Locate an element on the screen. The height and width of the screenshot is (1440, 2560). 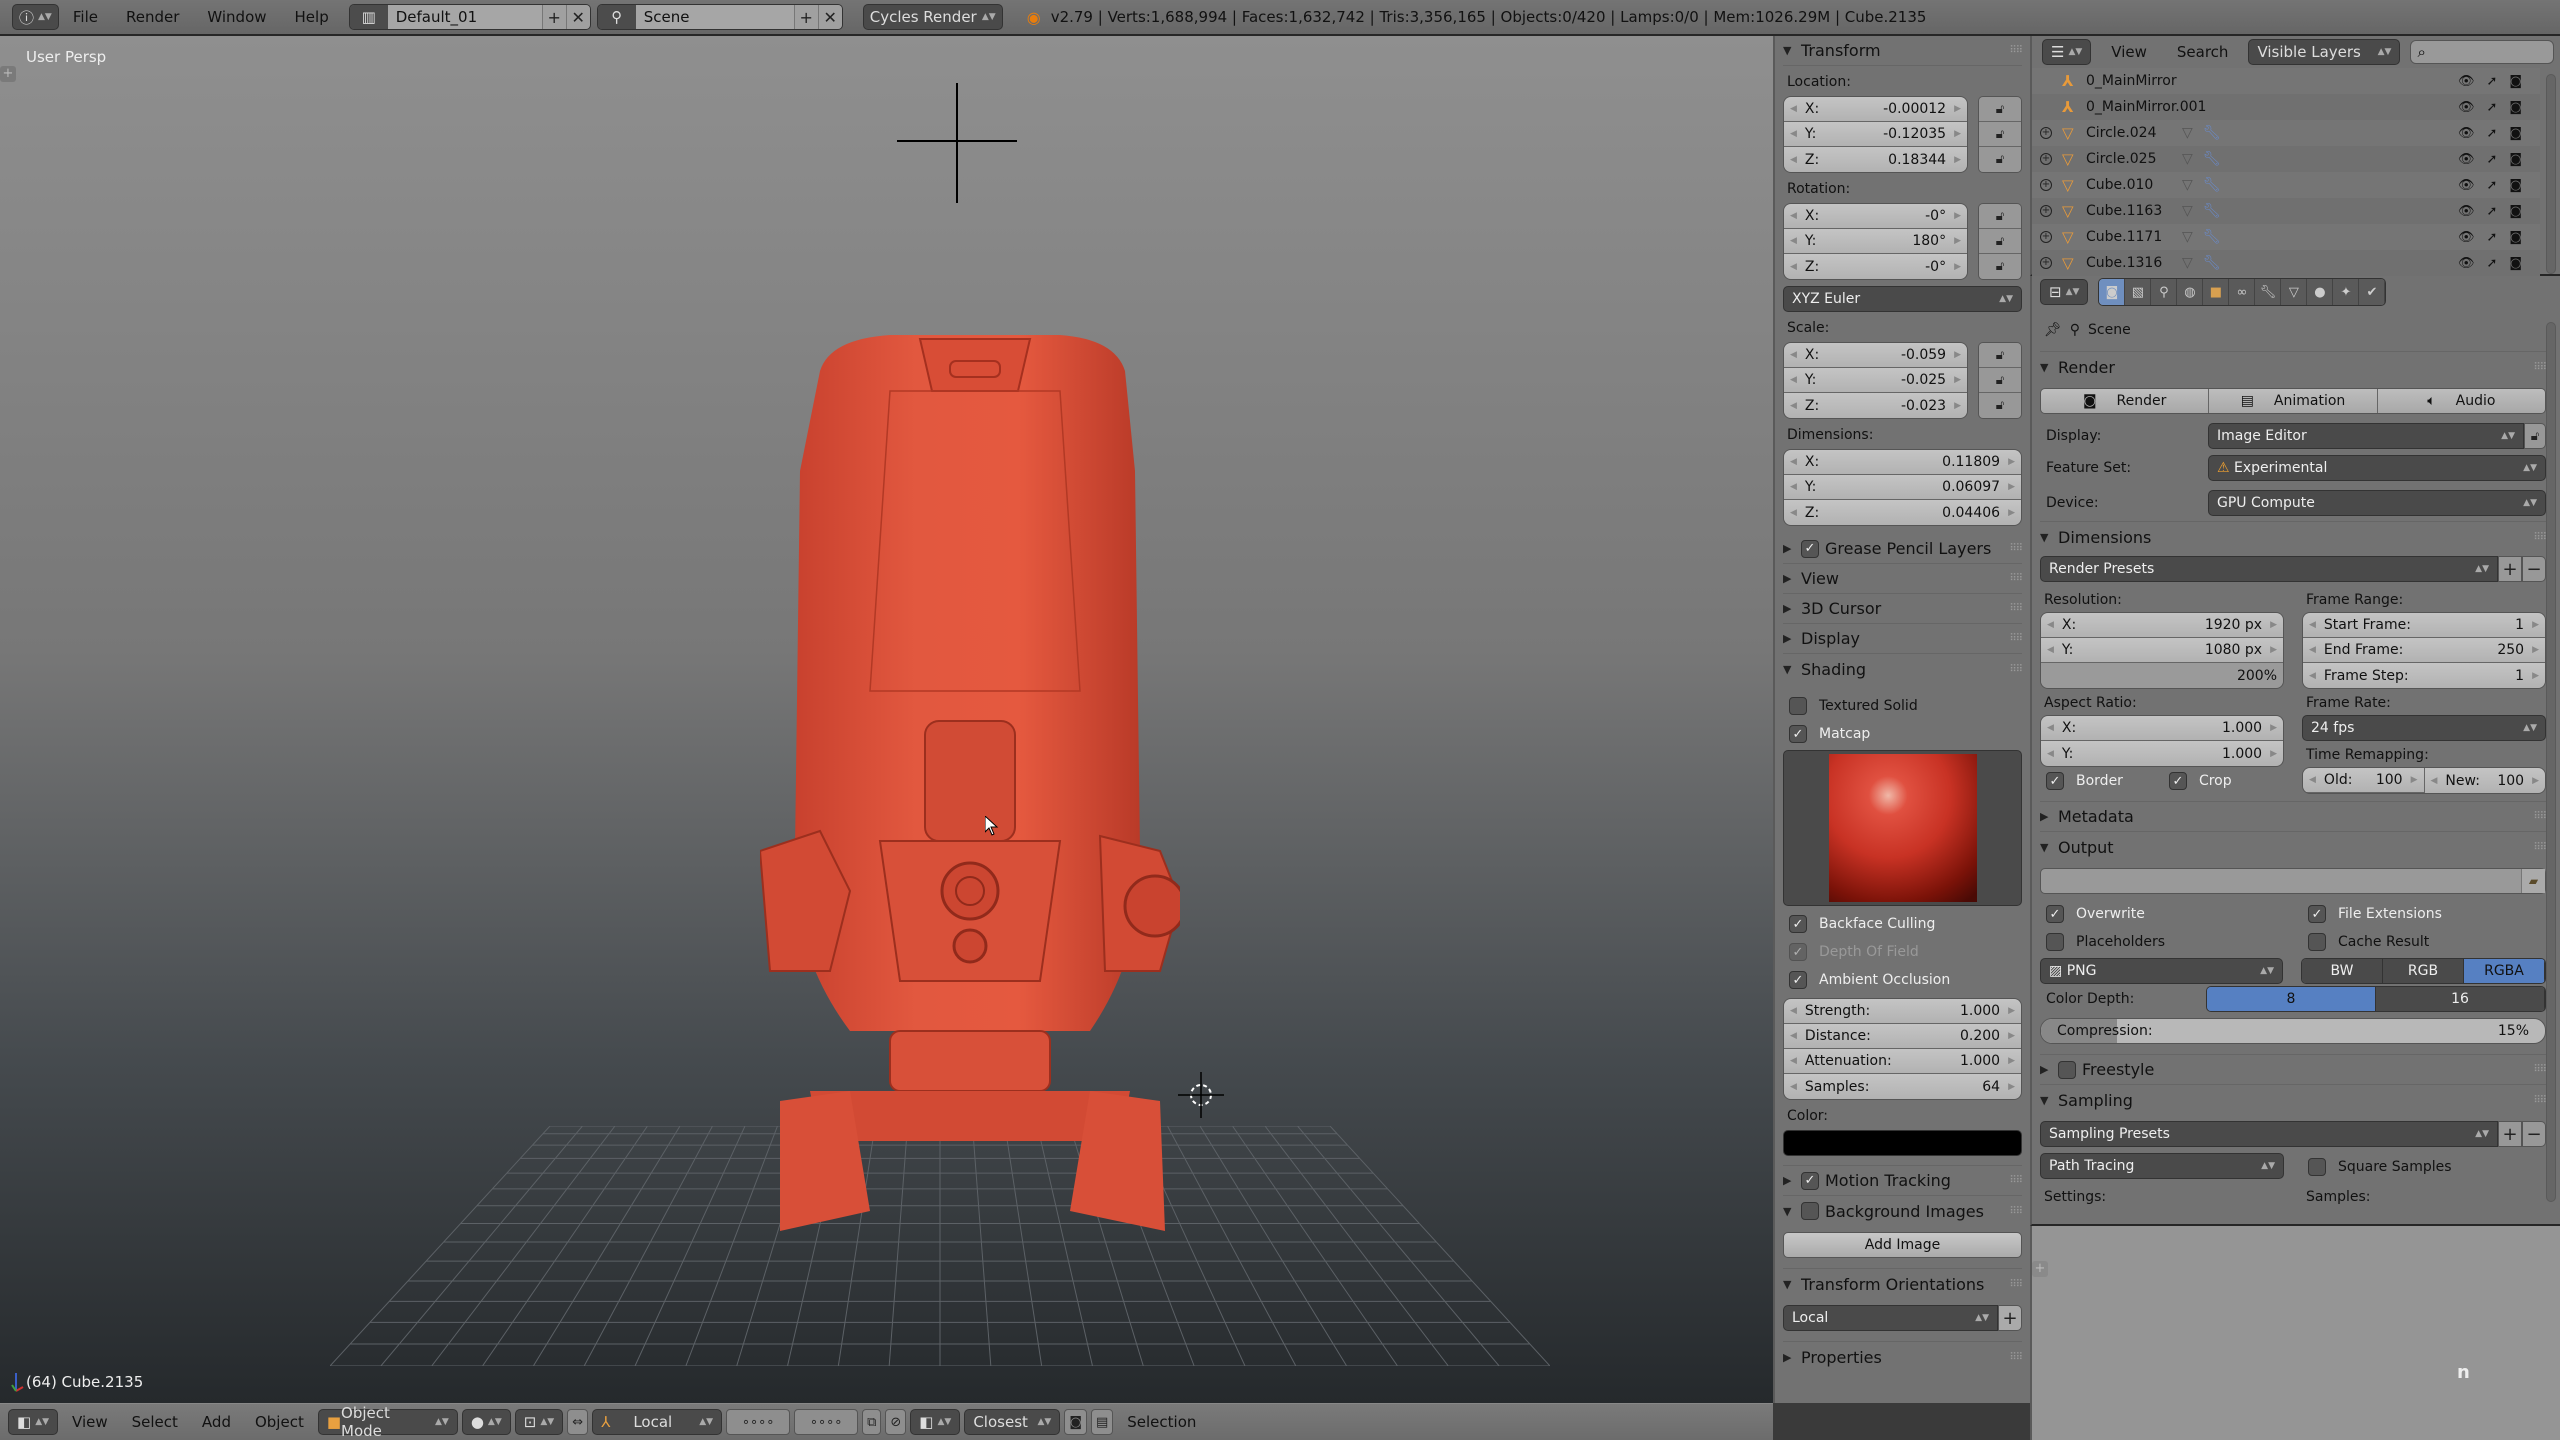
menu-help: Help is located at coordinates (312, 17).